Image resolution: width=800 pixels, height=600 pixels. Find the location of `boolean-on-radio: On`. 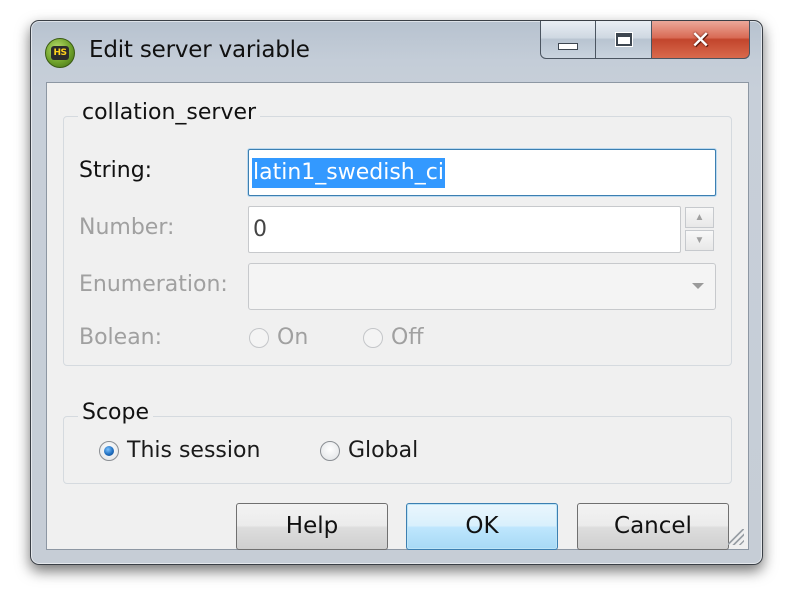

boolean-on-radio: On is located at coordinates (278, 337).